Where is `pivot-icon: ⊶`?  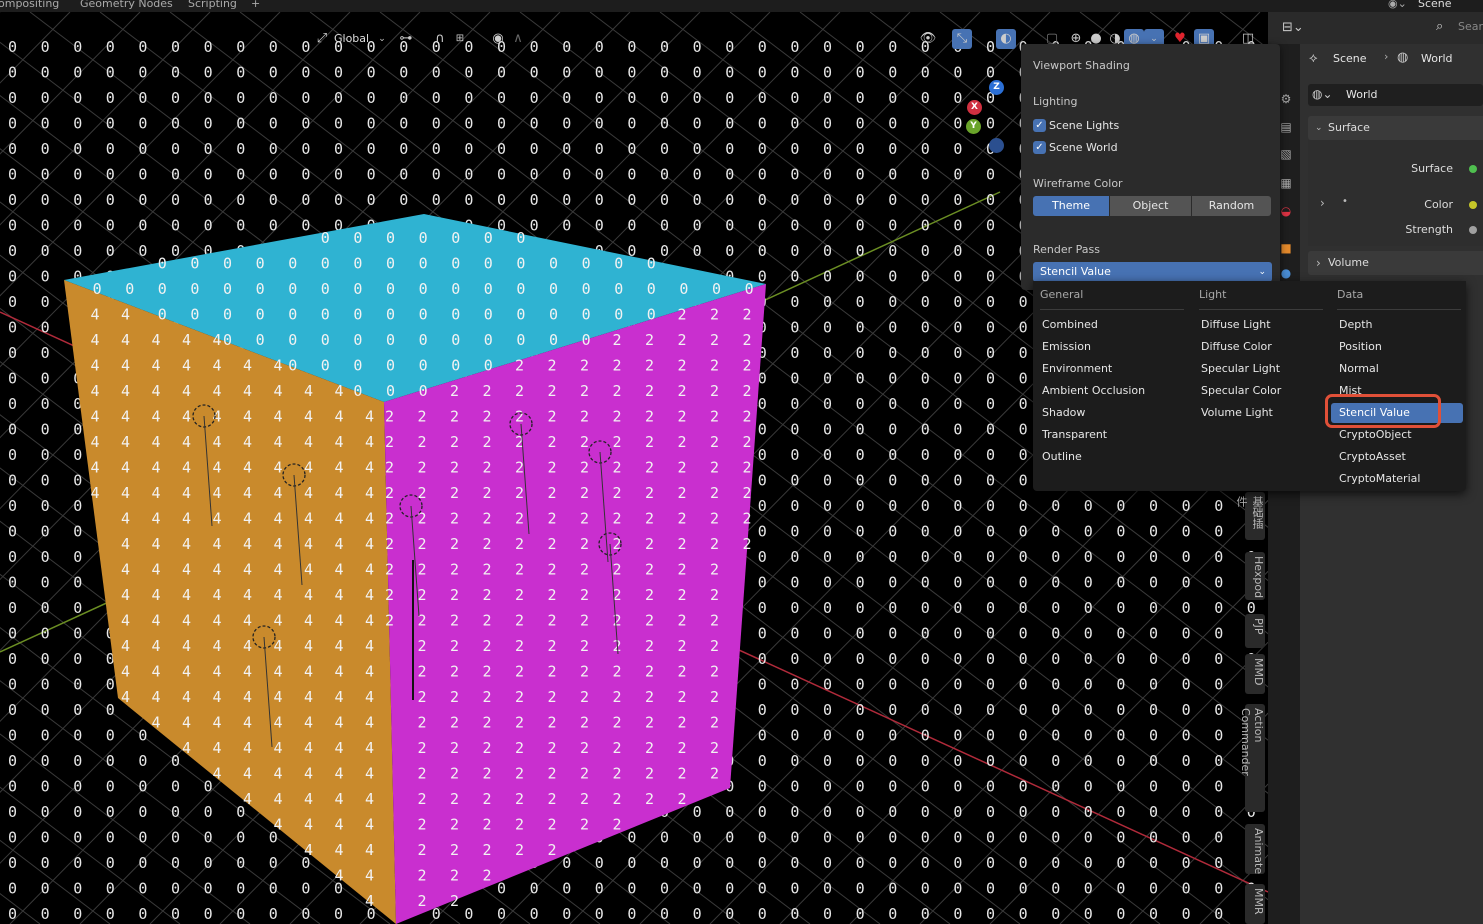
pivot-icon: ⊶ is located at coordinates (406, 39).